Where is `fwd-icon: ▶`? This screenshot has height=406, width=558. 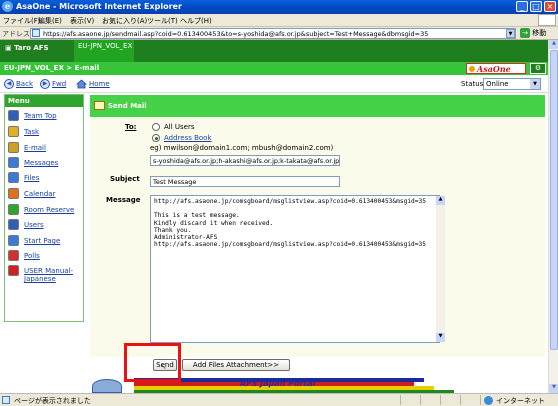 fwd-icon: ▶ is located at coordinates (45, 84).